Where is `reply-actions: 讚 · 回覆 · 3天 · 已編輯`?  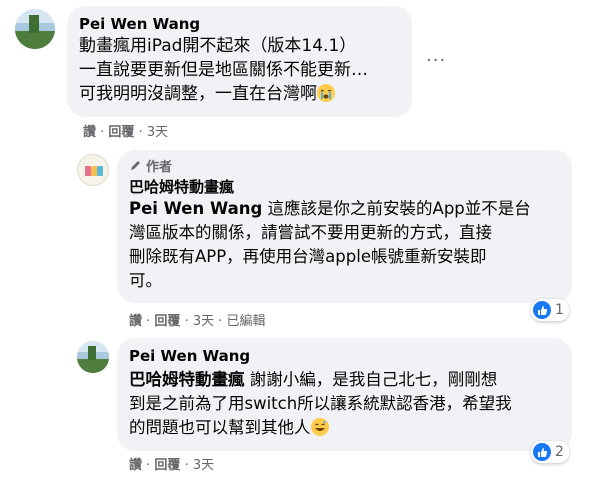 reply-actions: 讚 · 回覆 · 3天 · 已編輯 is located at coordinates (197, 321).